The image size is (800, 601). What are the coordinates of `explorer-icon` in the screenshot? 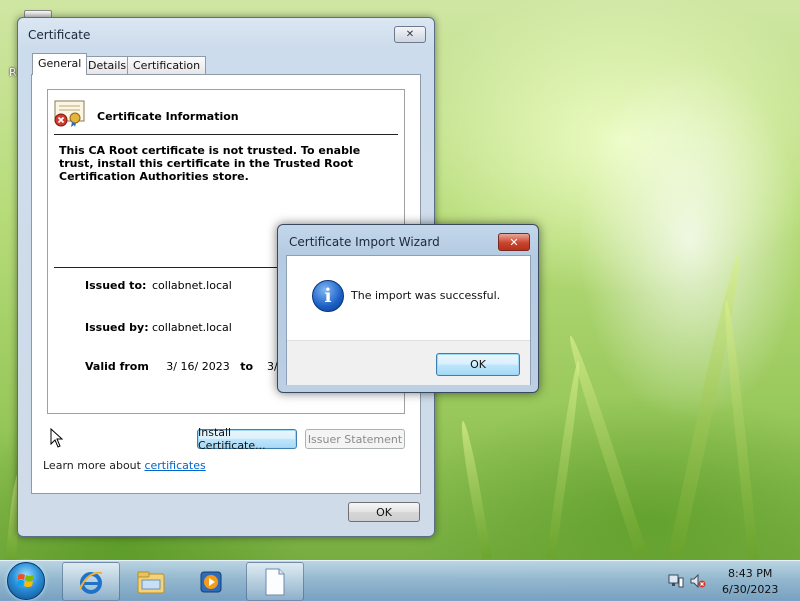 It's located at (151, 582).